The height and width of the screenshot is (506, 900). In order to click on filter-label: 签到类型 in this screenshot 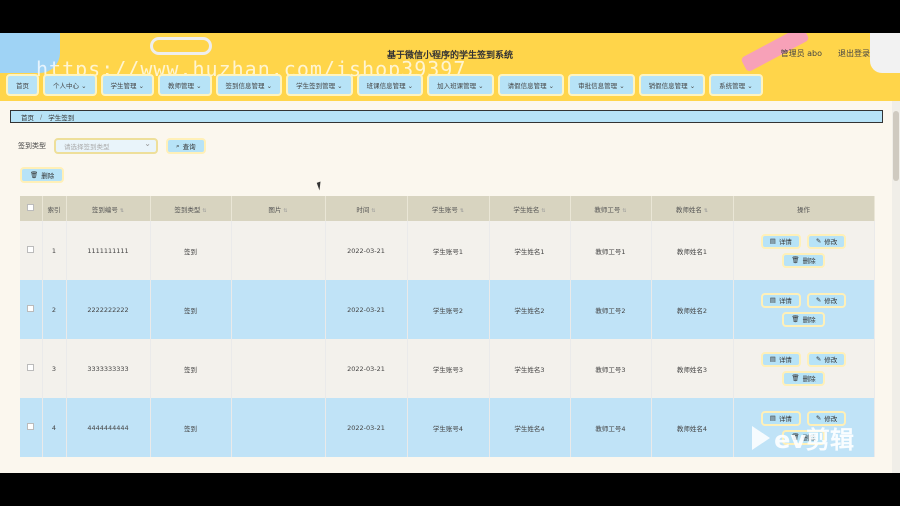, I will do `click(32, 146)`.